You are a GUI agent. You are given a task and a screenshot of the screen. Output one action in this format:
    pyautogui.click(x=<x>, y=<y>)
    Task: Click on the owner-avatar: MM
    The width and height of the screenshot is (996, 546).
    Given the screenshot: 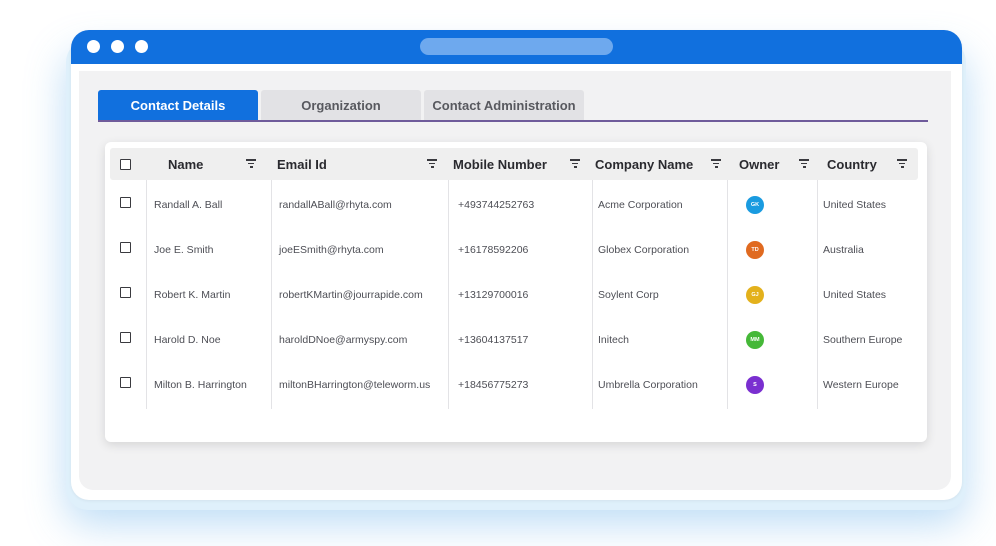 What is the action you would take?
    pyautogui.click(x=755, y=340)
    